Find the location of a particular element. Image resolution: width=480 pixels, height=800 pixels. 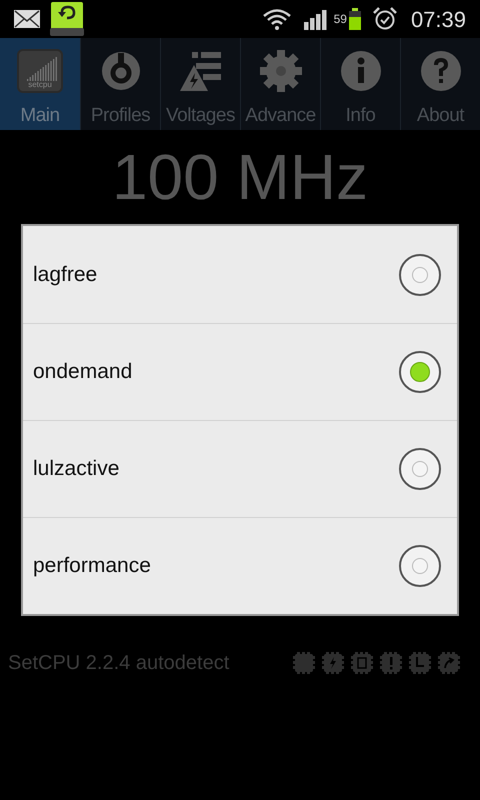

governor-option: ondemand is located at coordinates (240, 371).